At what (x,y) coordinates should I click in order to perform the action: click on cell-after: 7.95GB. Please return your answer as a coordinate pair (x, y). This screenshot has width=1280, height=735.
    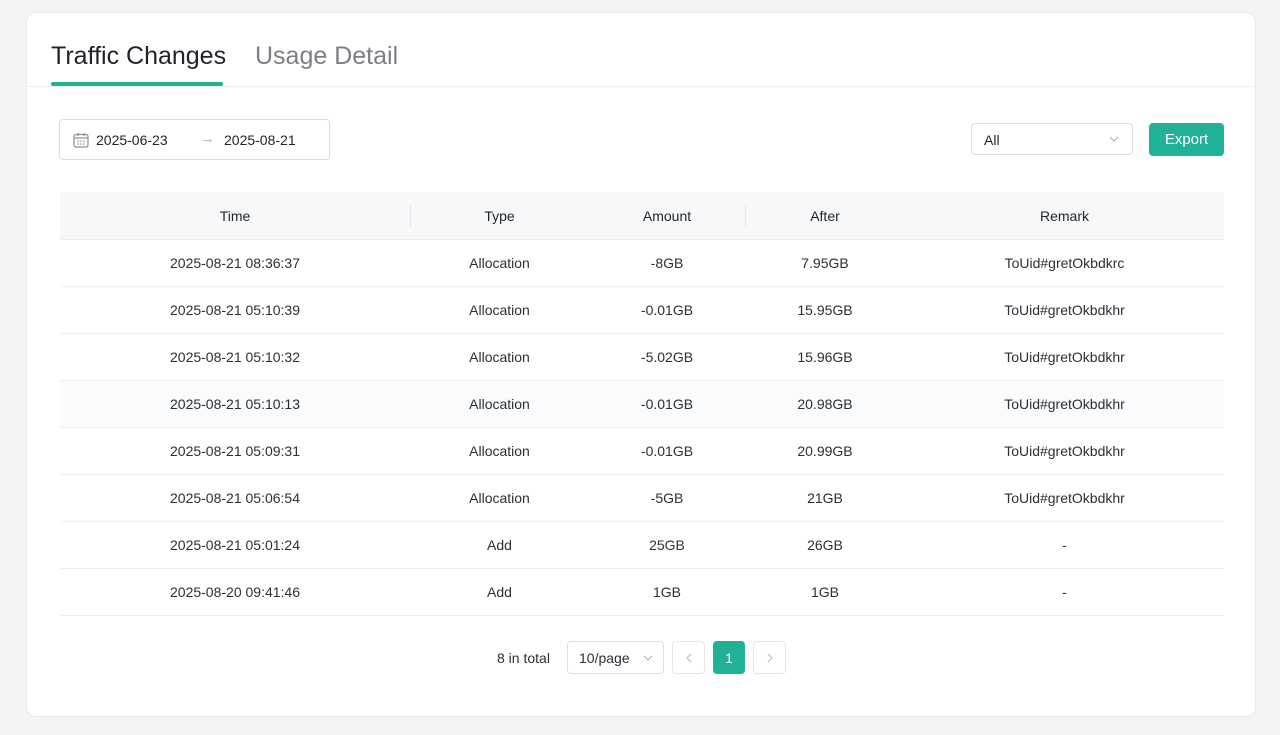
    Looking at the image, I should click on (825, 263).